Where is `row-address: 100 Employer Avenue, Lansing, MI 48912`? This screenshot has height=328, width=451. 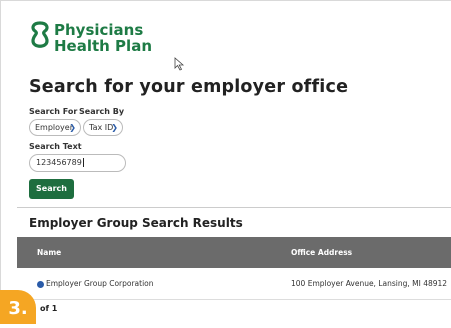
row-address: 100 Employer Avenue, Lansing, MI 48912 is located at coordinates (369, 283).